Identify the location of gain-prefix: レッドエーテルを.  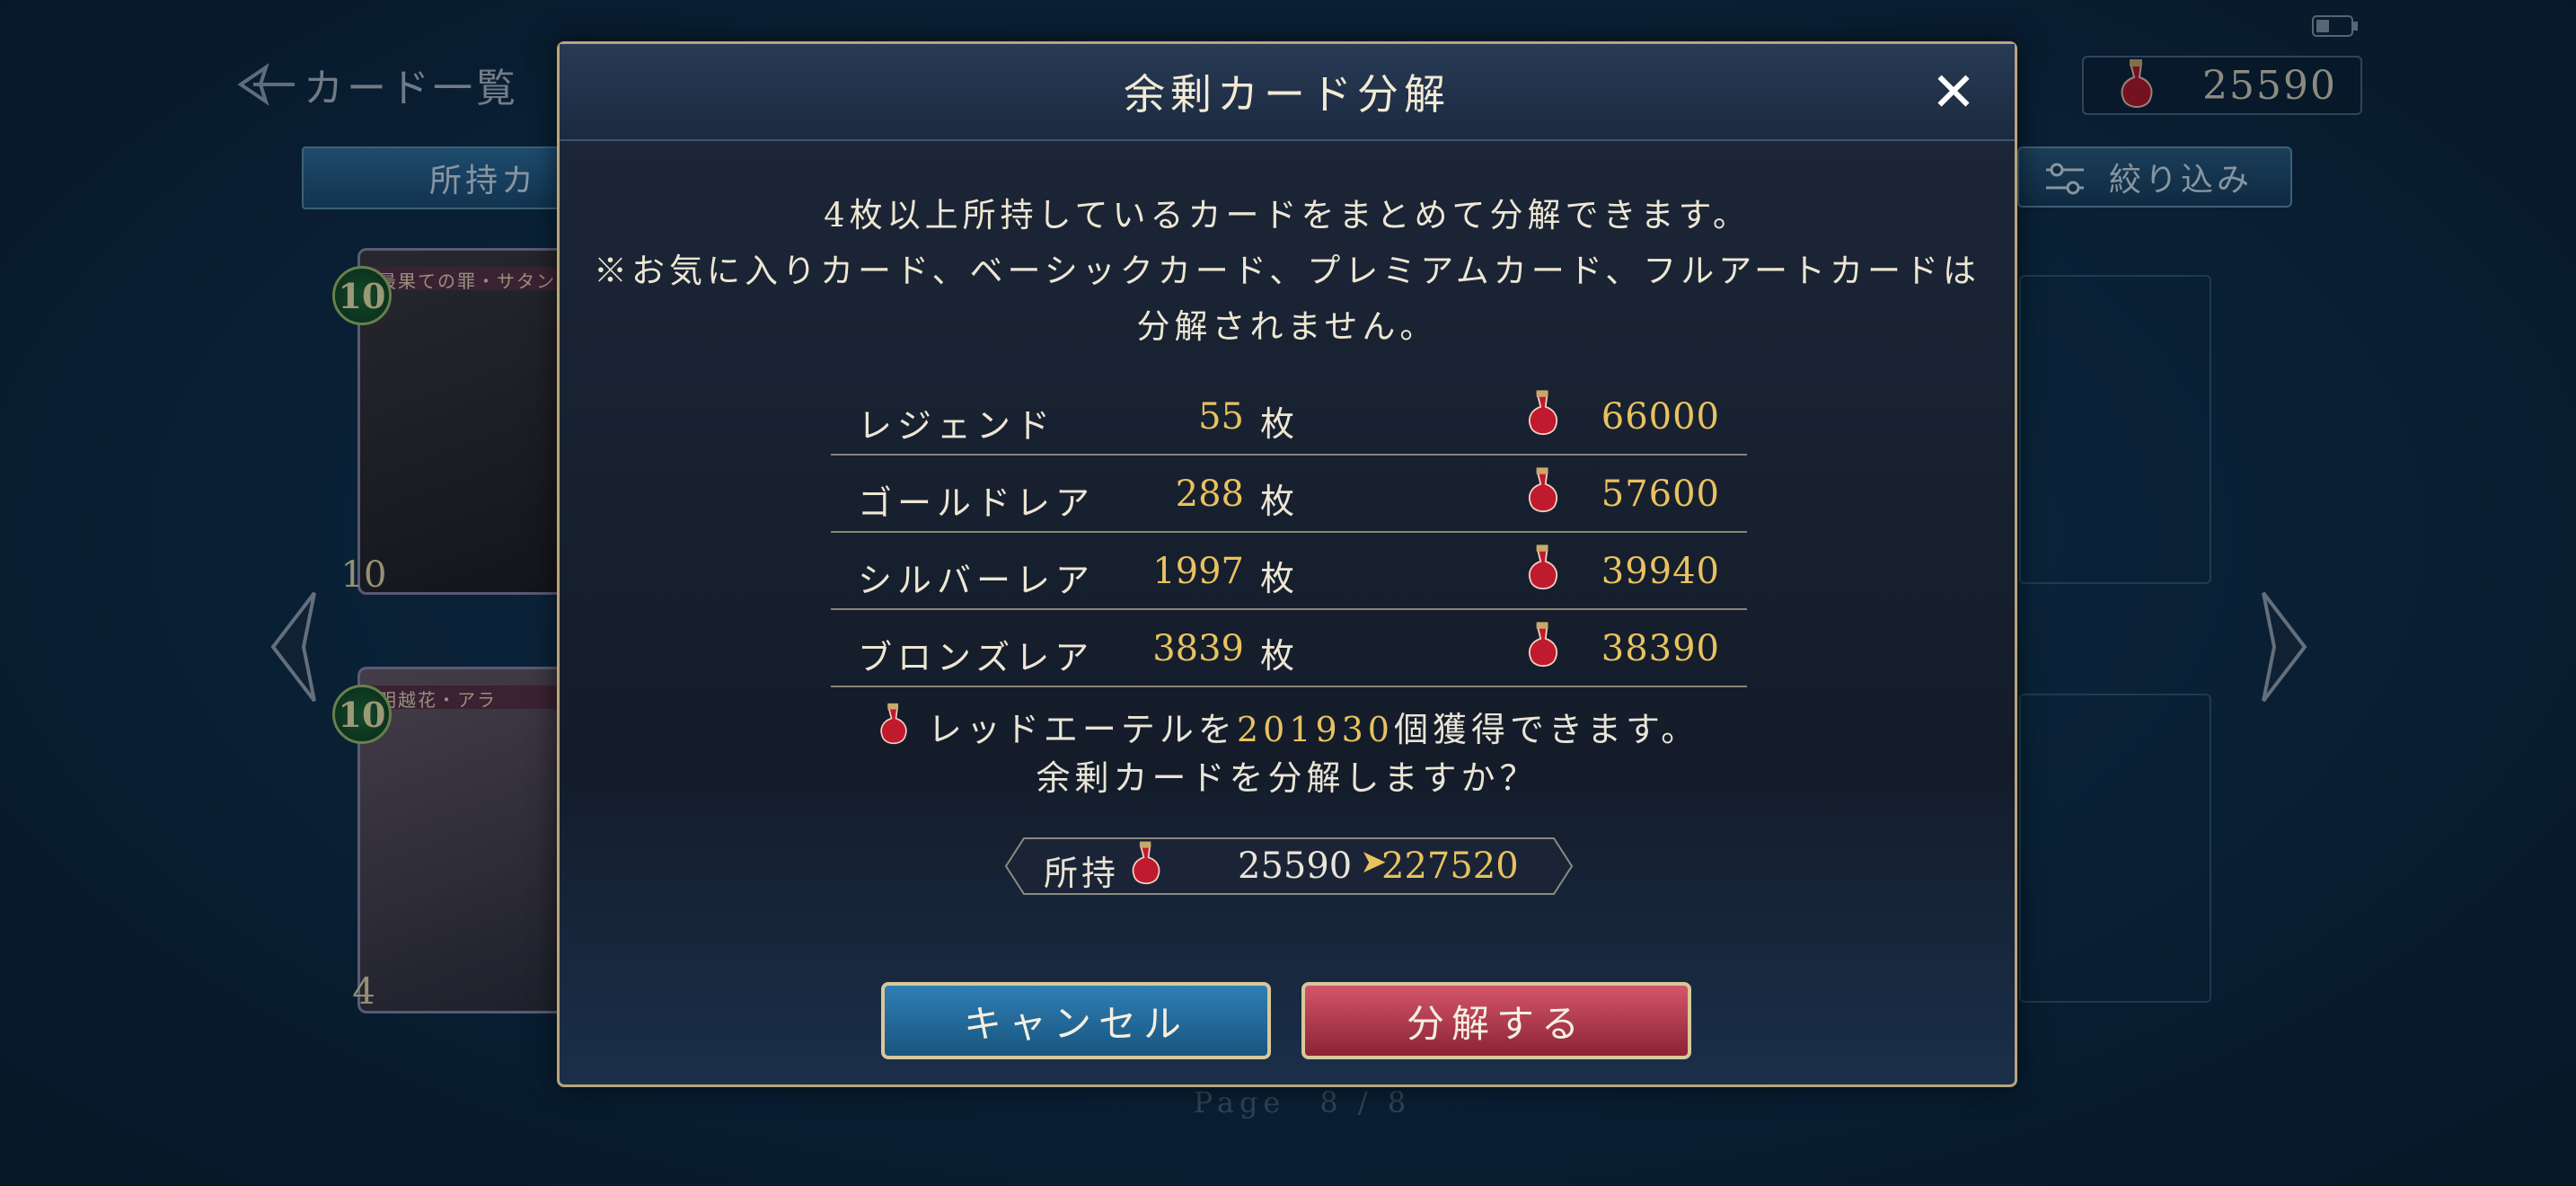
(1082, 729).